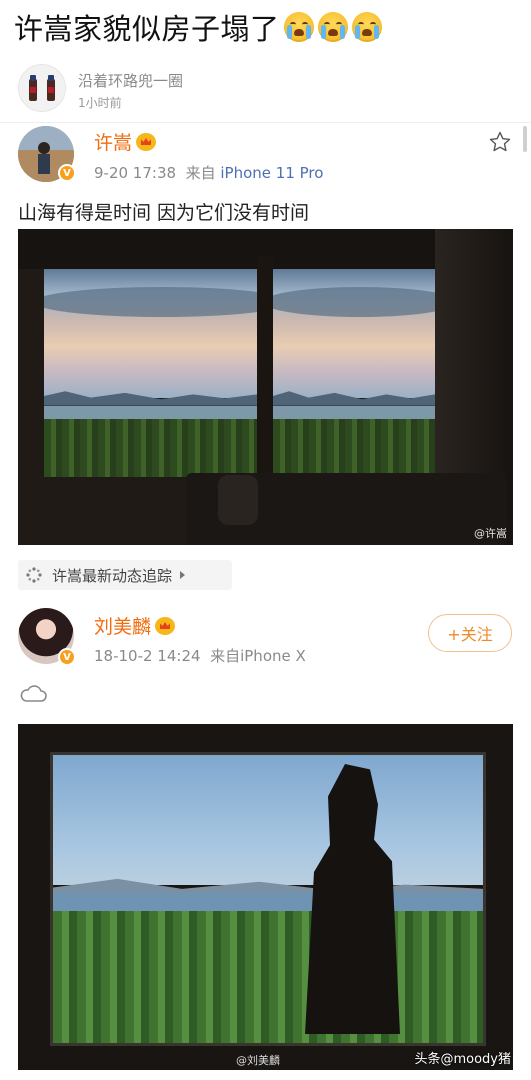 This screenshot has height=1080, width=531. What do you see at coordinates (525, 139) in the screenshot?
I see `scrollbar` at bounding box center [525, 139].